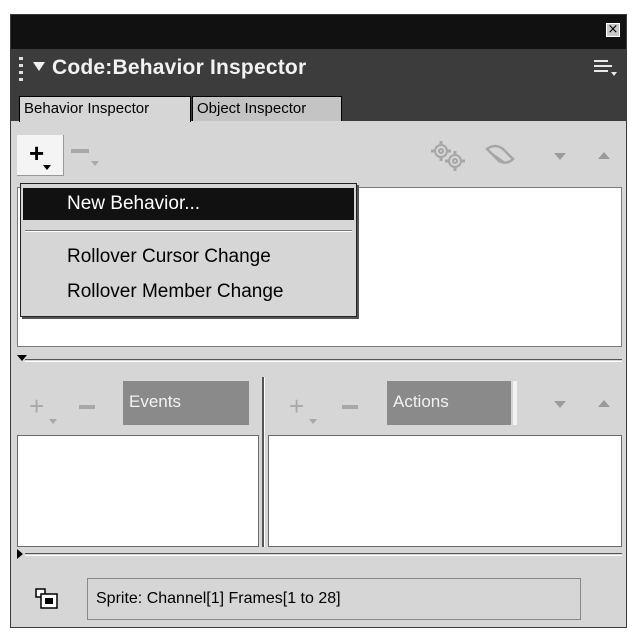 The image size is (634, 636). What do you see at coordinates (605, 68) in the screenshot?
I see `options-menu-icon` at bounding box center [605, 68].